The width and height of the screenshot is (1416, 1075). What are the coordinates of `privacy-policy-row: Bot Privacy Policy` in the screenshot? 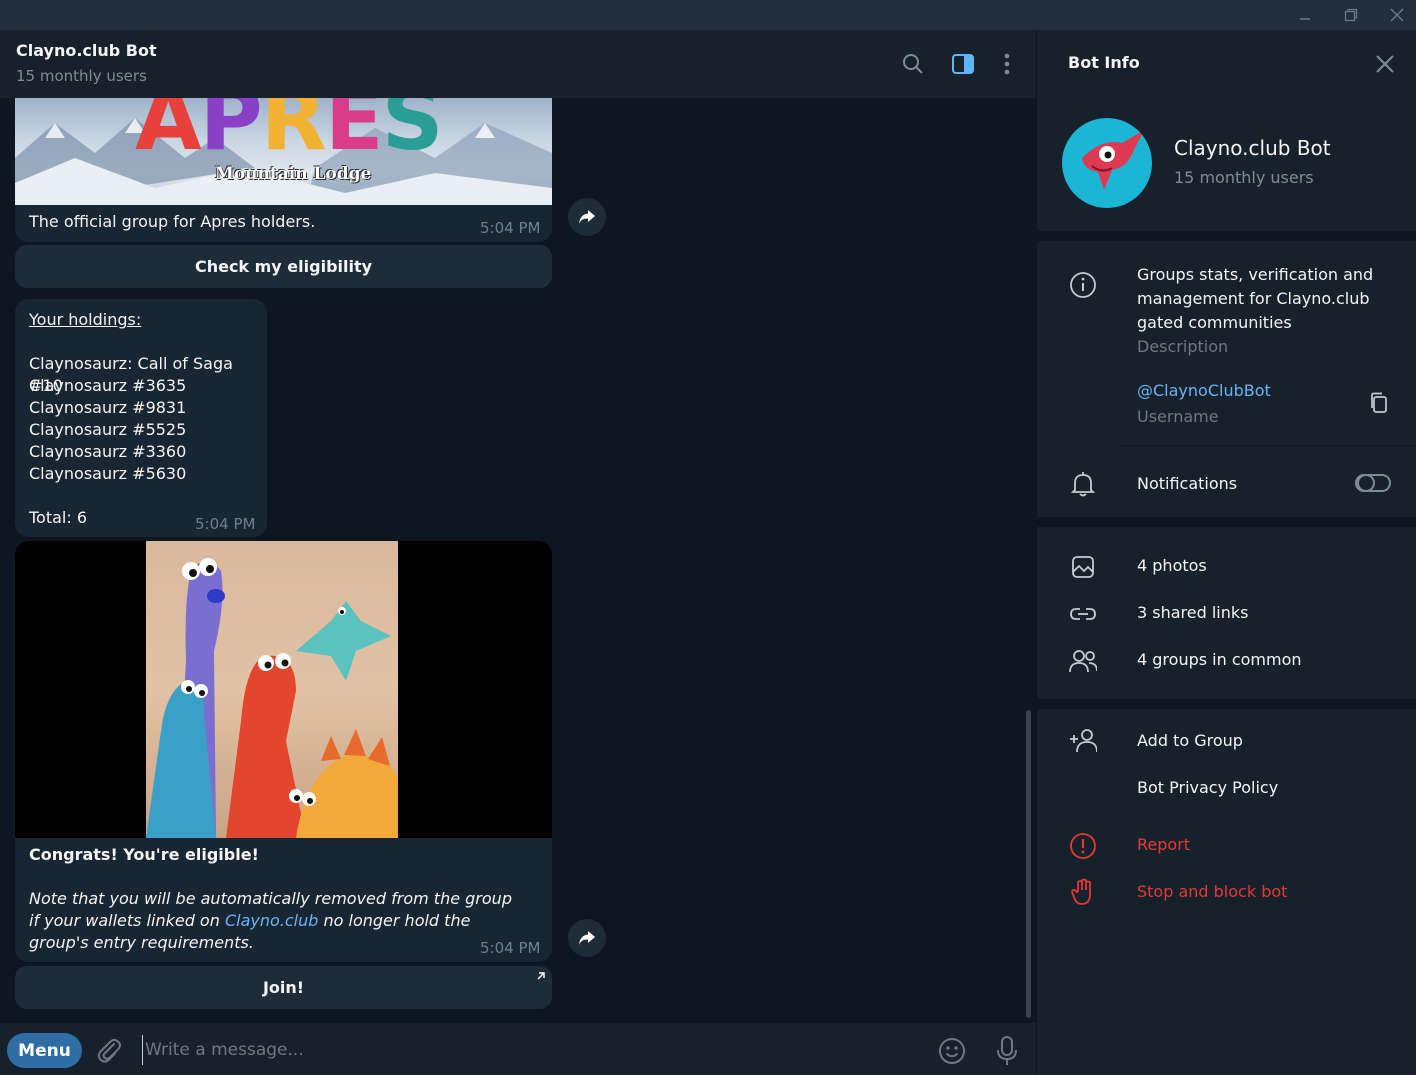 It's located at (1207, 787).